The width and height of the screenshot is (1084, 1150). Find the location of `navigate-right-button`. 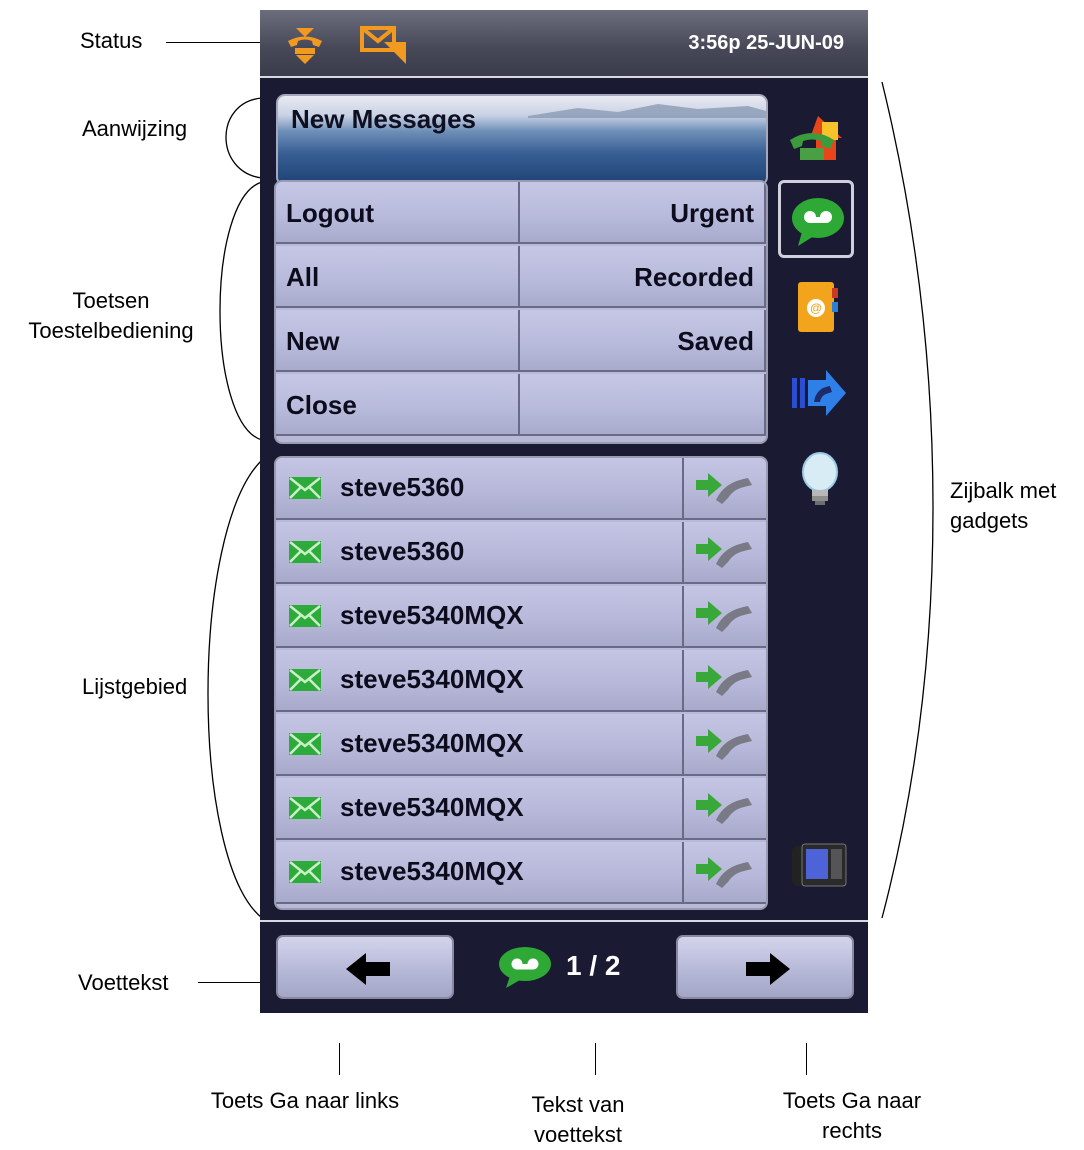

navigate-right-button is located at coordinates (765, 967).